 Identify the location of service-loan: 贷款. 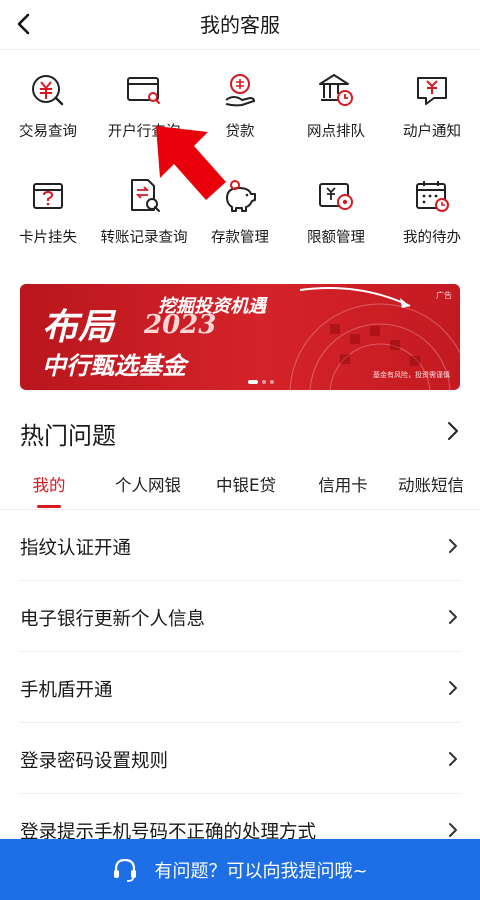
(240, 111).